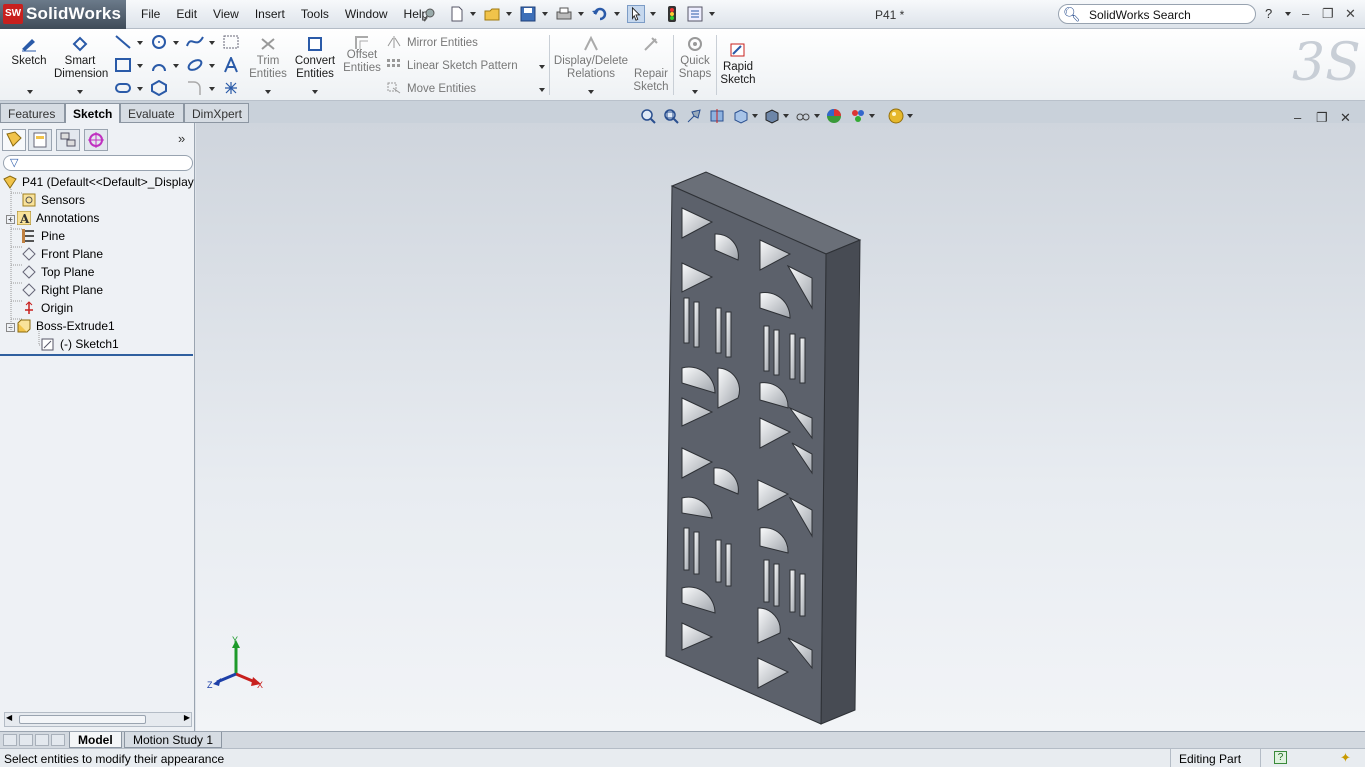 The image size is (1365, 767). I want to click on options-dropdown-icon, so click(712, 14).